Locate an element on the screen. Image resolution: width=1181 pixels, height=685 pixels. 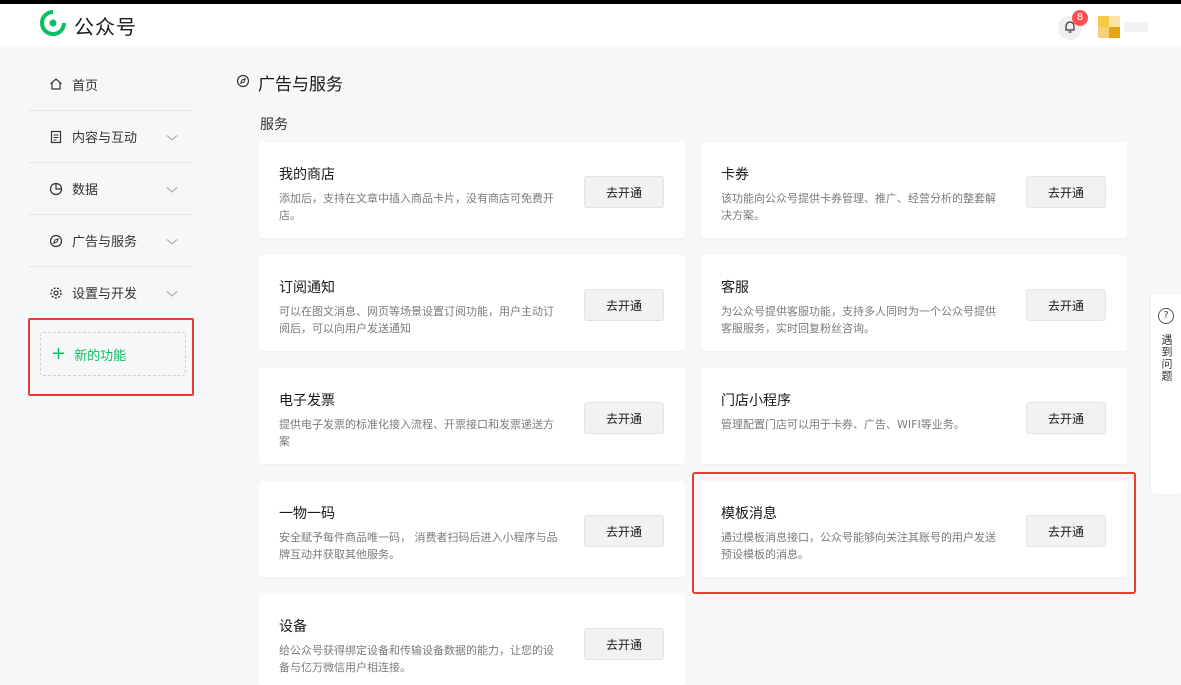
account-name-blurred is located at coordinates (1136, 27).